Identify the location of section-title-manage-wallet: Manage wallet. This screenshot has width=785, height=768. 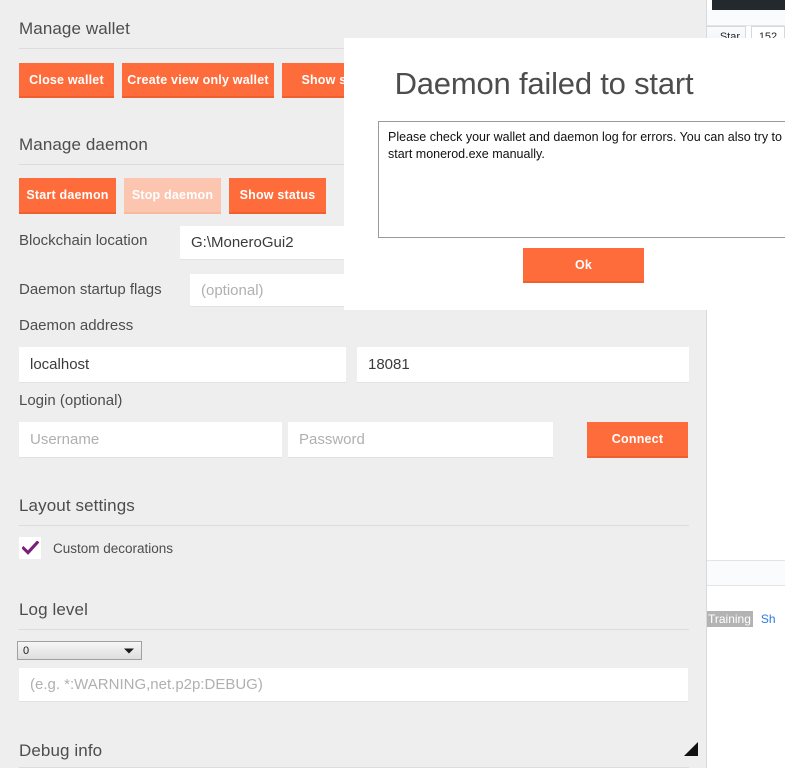
(74, 28).